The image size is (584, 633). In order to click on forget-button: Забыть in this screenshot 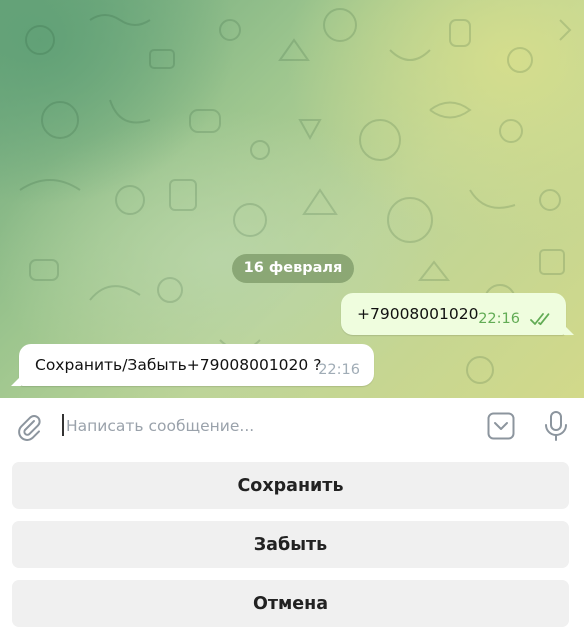, I will do `click(290, 544)`.